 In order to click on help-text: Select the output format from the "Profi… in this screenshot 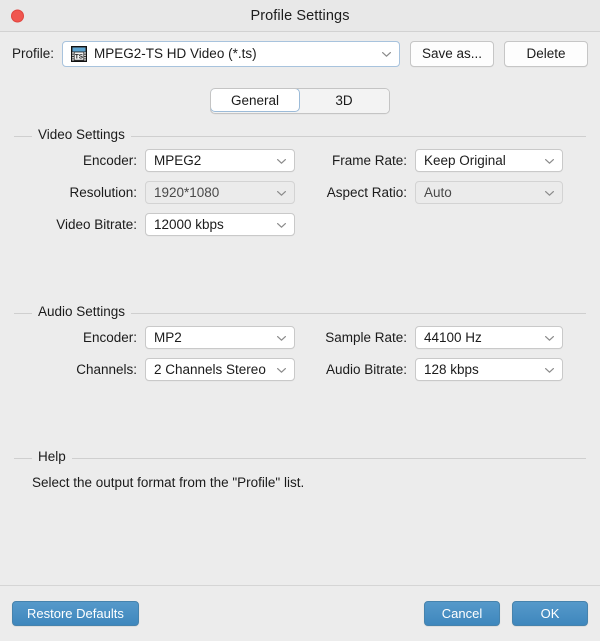, I will do `click(168, 482)`.